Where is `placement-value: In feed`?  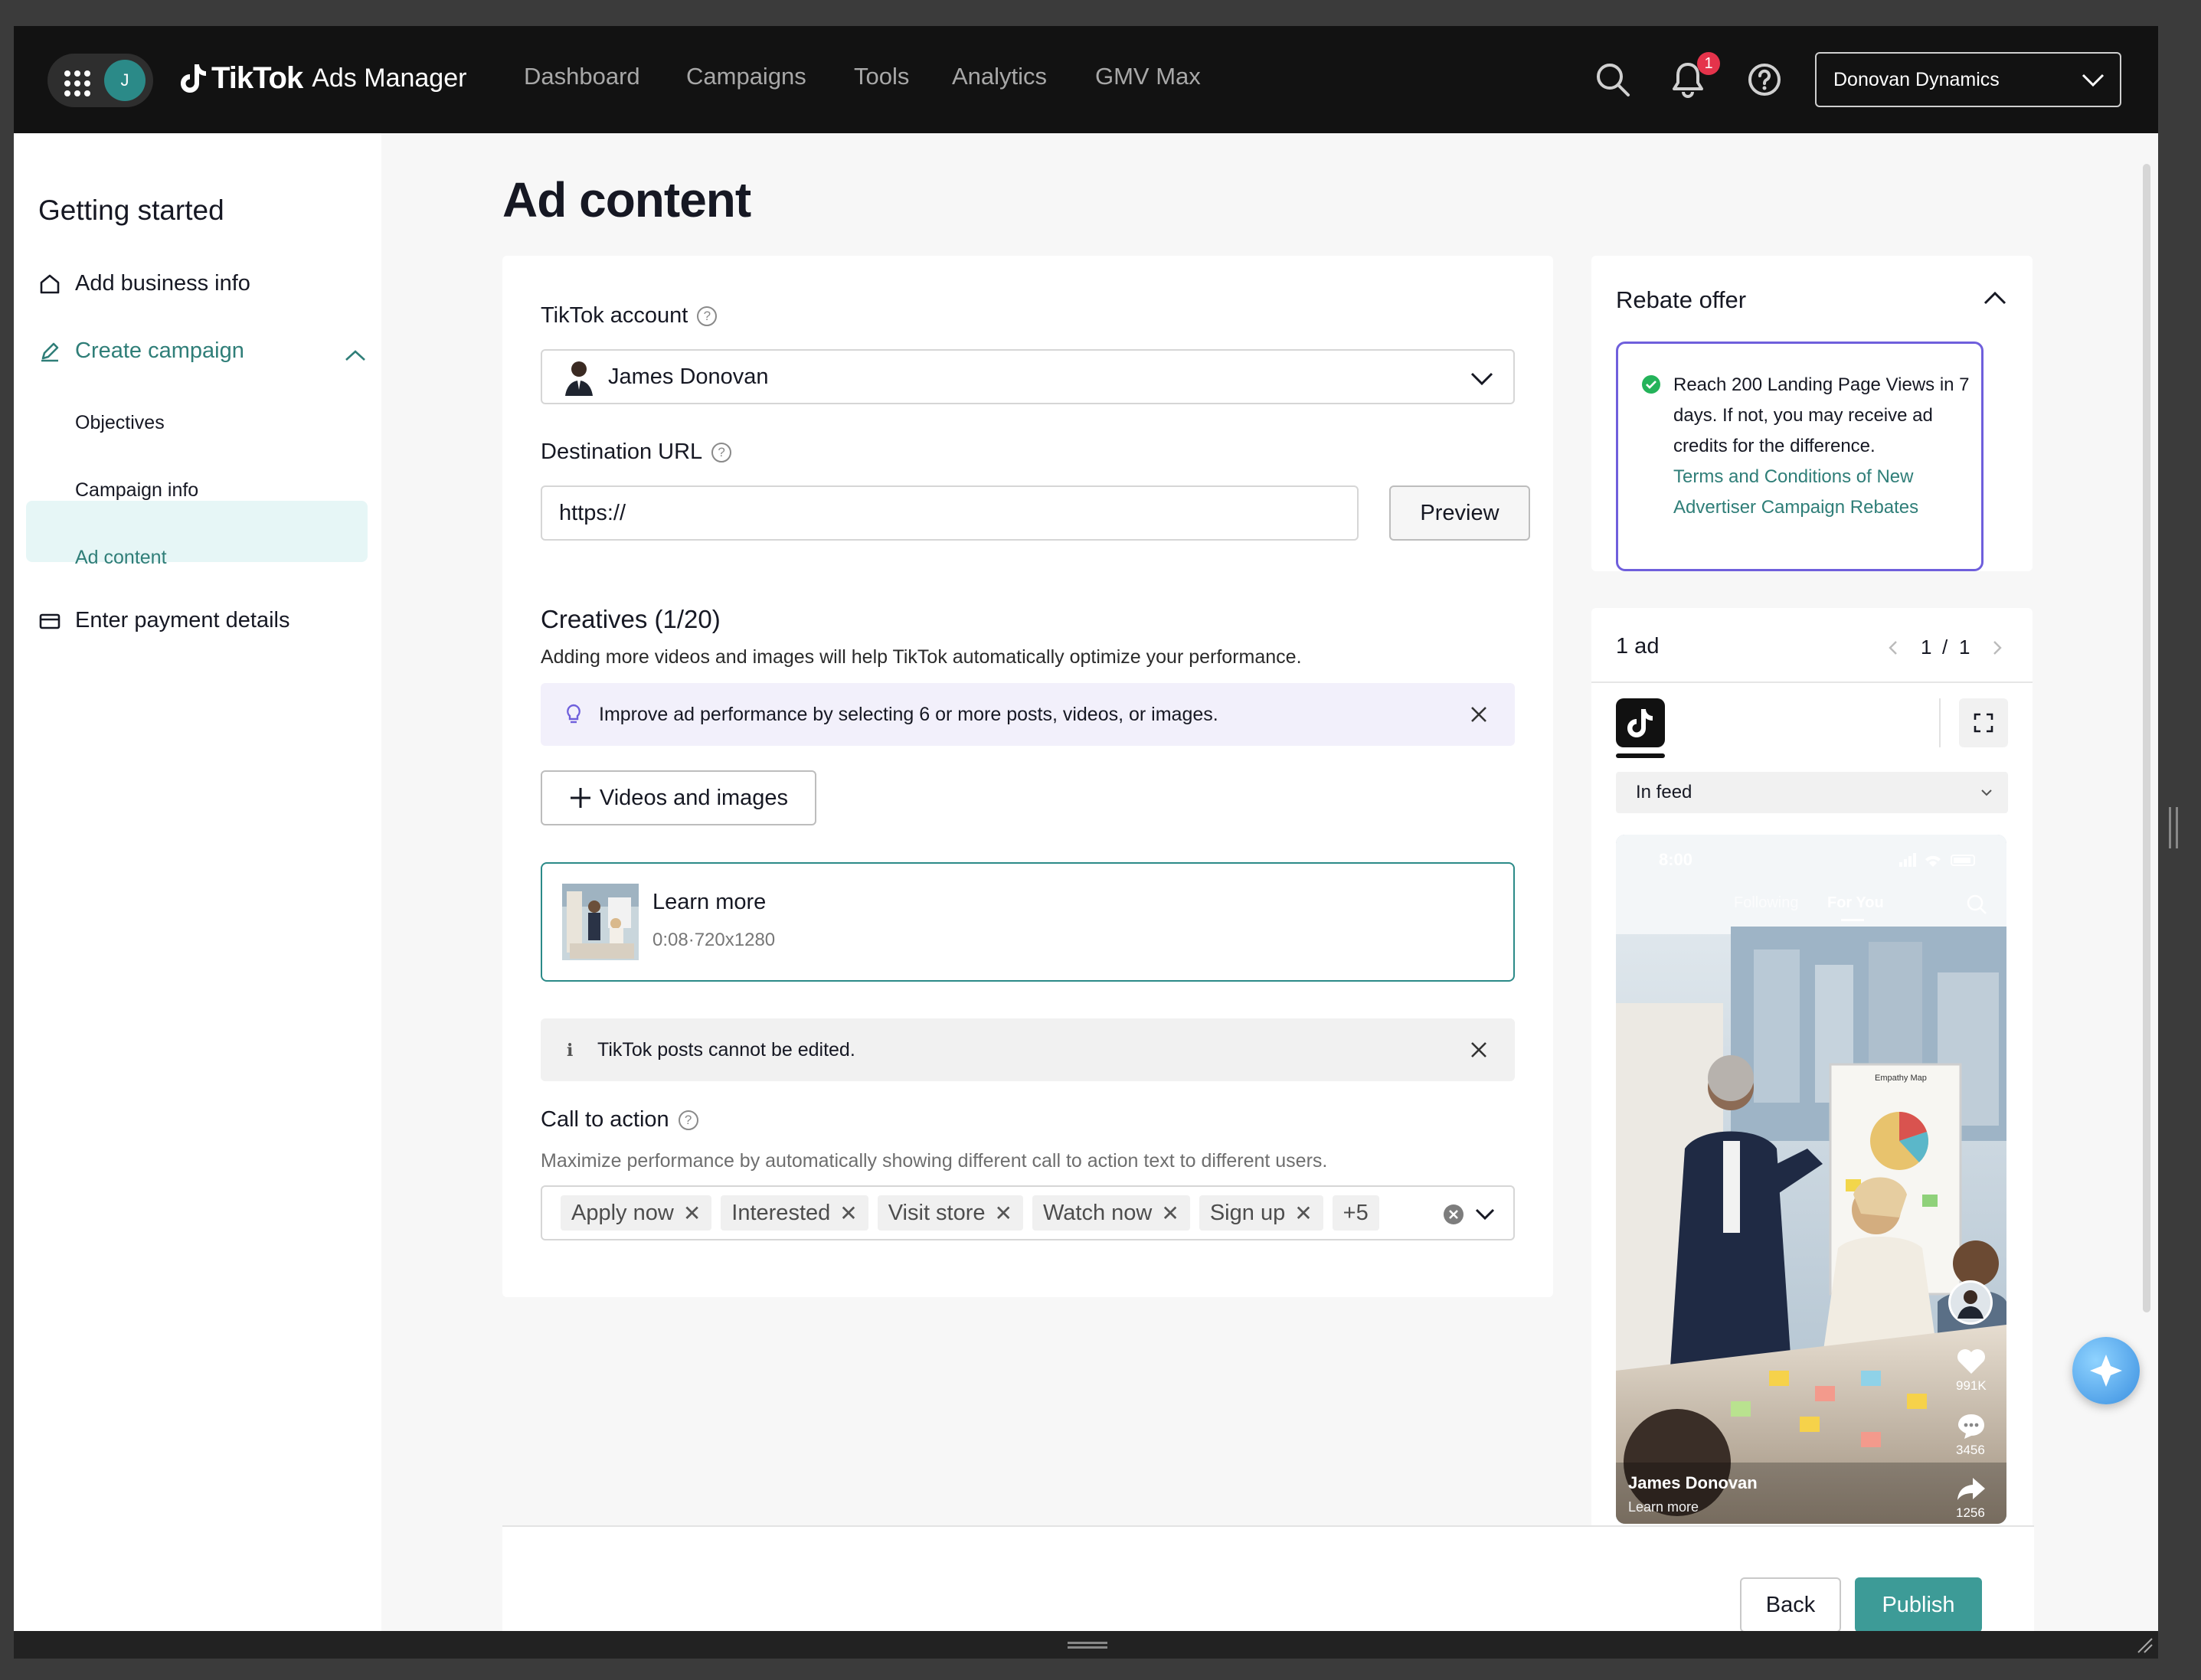
placement-value: In feed is located at coordinates (1664, 792).